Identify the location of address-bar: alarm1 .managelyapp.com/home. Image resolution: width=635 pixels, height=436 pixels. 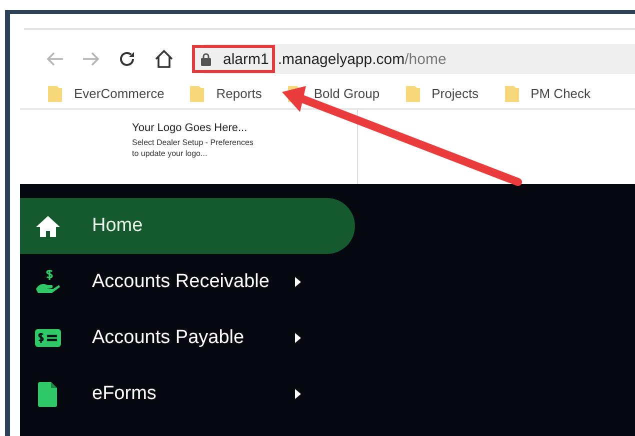
(413, 59).